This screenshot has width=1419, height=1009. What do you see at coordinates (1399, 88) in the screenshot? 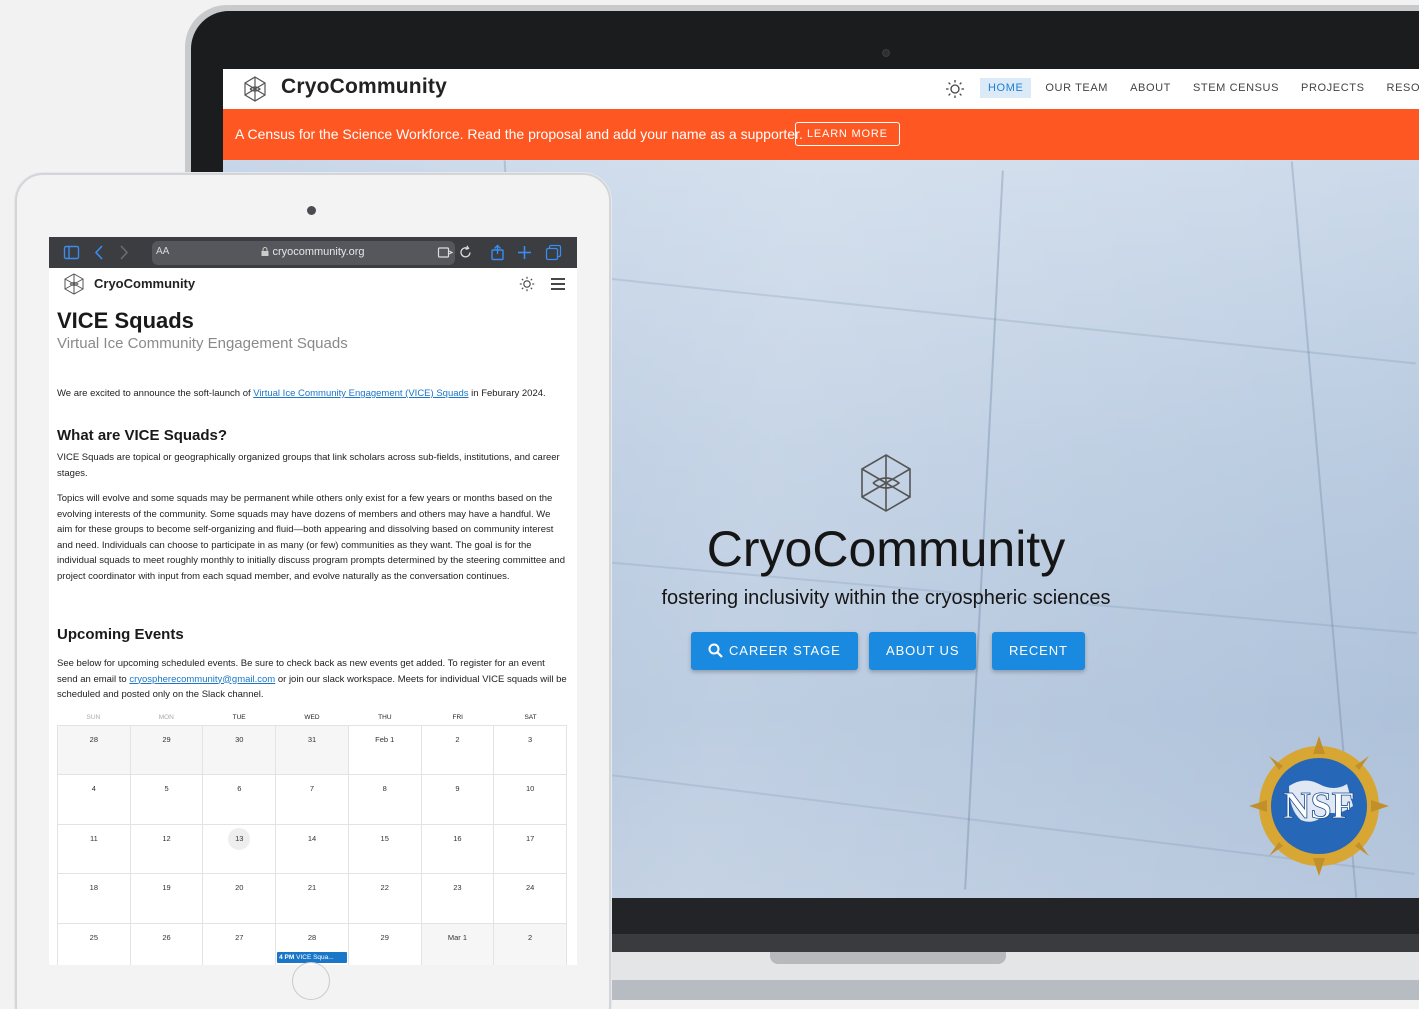
I see `nav-resources: RESOU` at bounding box center [1399, 88].